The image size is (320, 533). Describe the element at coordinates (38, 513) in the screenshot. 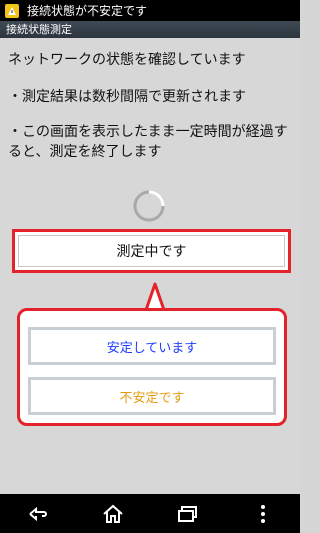

I see `back-icon` at that location.